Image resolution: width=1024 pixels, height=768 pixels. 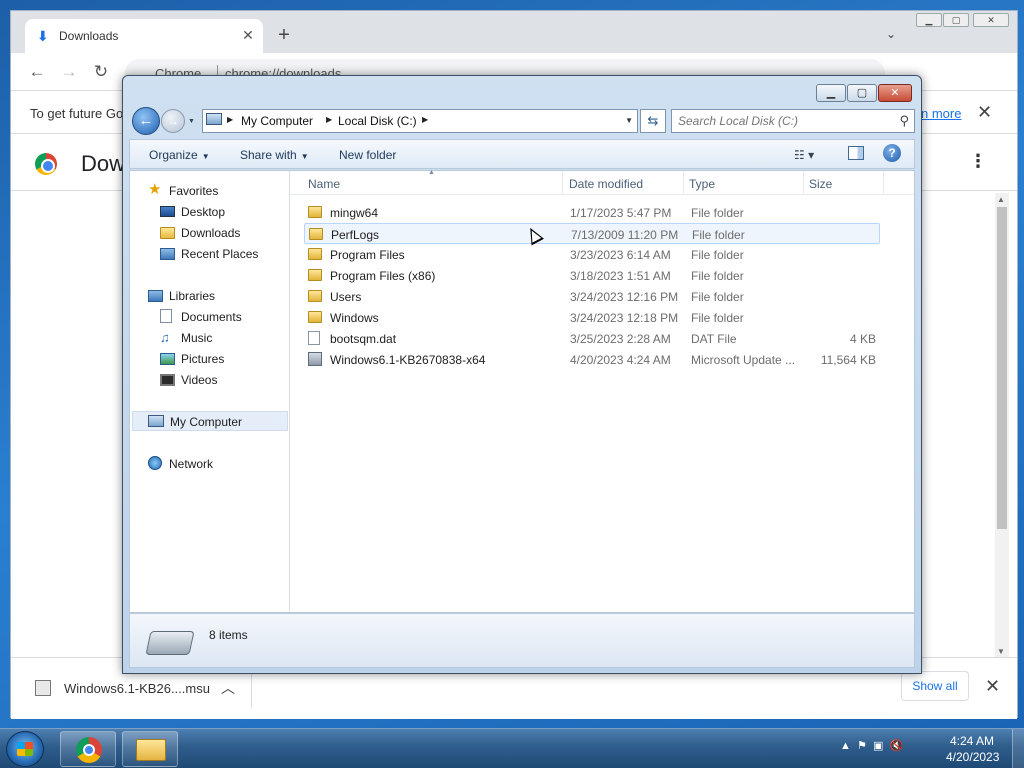 What do you see at coordinates (43, 688) in the screenshot?
I see `msu-file-icon` at bounding box center [43, 688].